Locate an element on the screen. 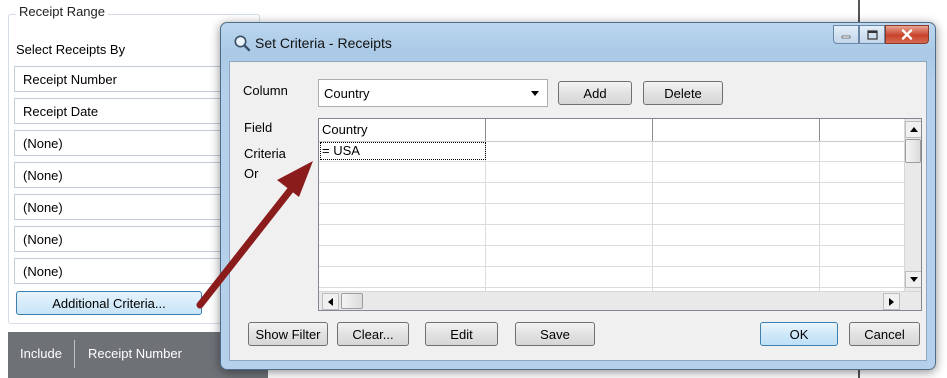 This screenshot has width=947, height=378. select-by-row-2: Receipt Date is located at coordinates (129, 111).